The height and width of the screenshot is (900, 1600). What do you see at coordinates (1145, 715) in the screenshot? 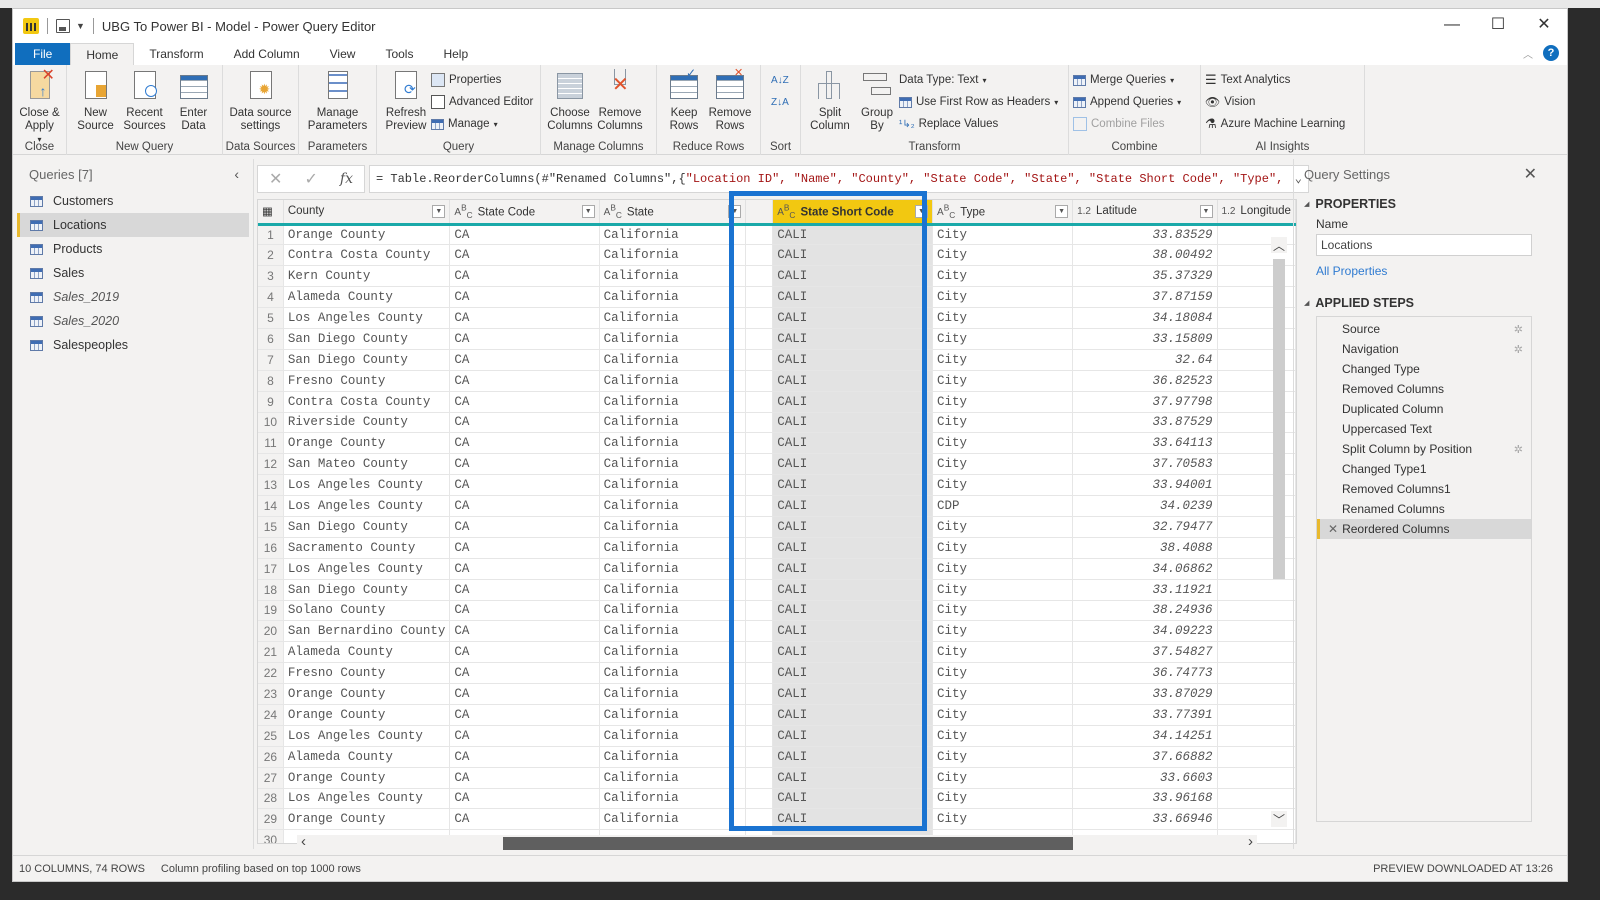
I see `cell-latitude: 33.77391` at bounding box center [1145, 715].